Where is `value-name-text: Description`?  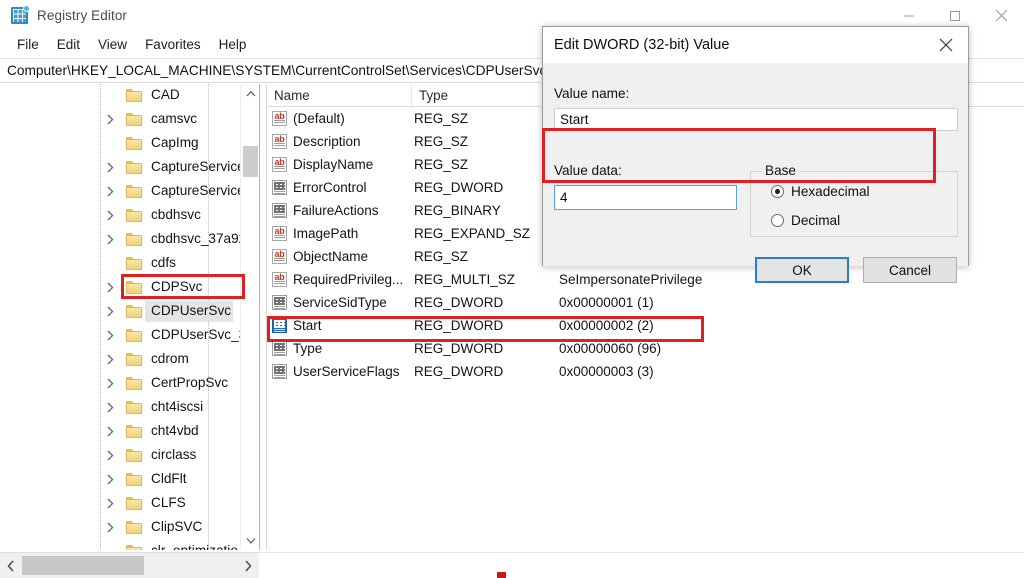 value-name-text: Description is located at coordinates (327, 141).